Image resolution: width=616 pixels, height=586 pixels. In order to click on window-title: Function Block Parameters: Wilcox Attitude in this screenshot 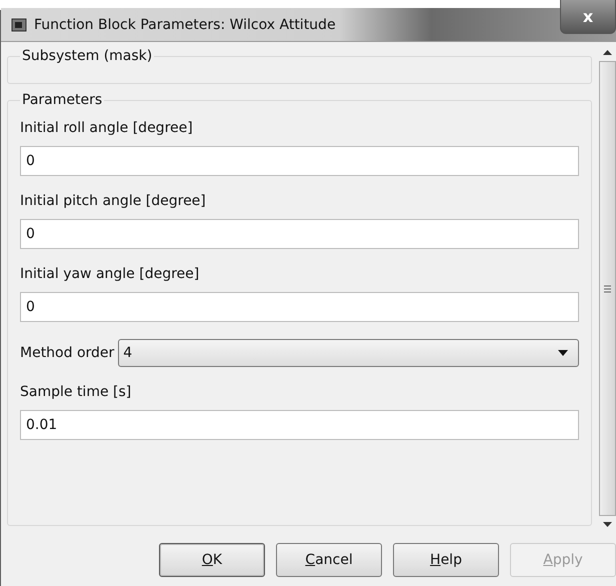, I will do `click(185, 24)`.